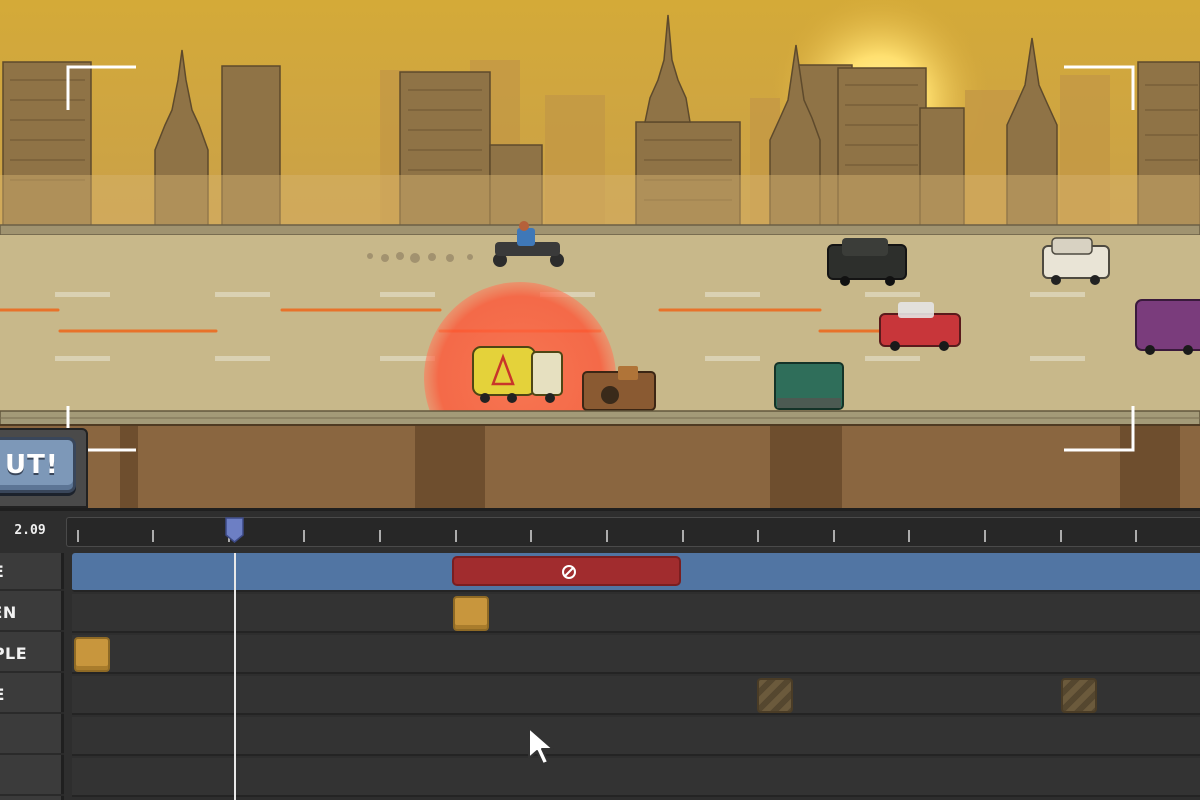  What do you see at coordinates (32, 613) in the screenshot?
I see `track-label-green: EEN` at bounding box center [32, 613].